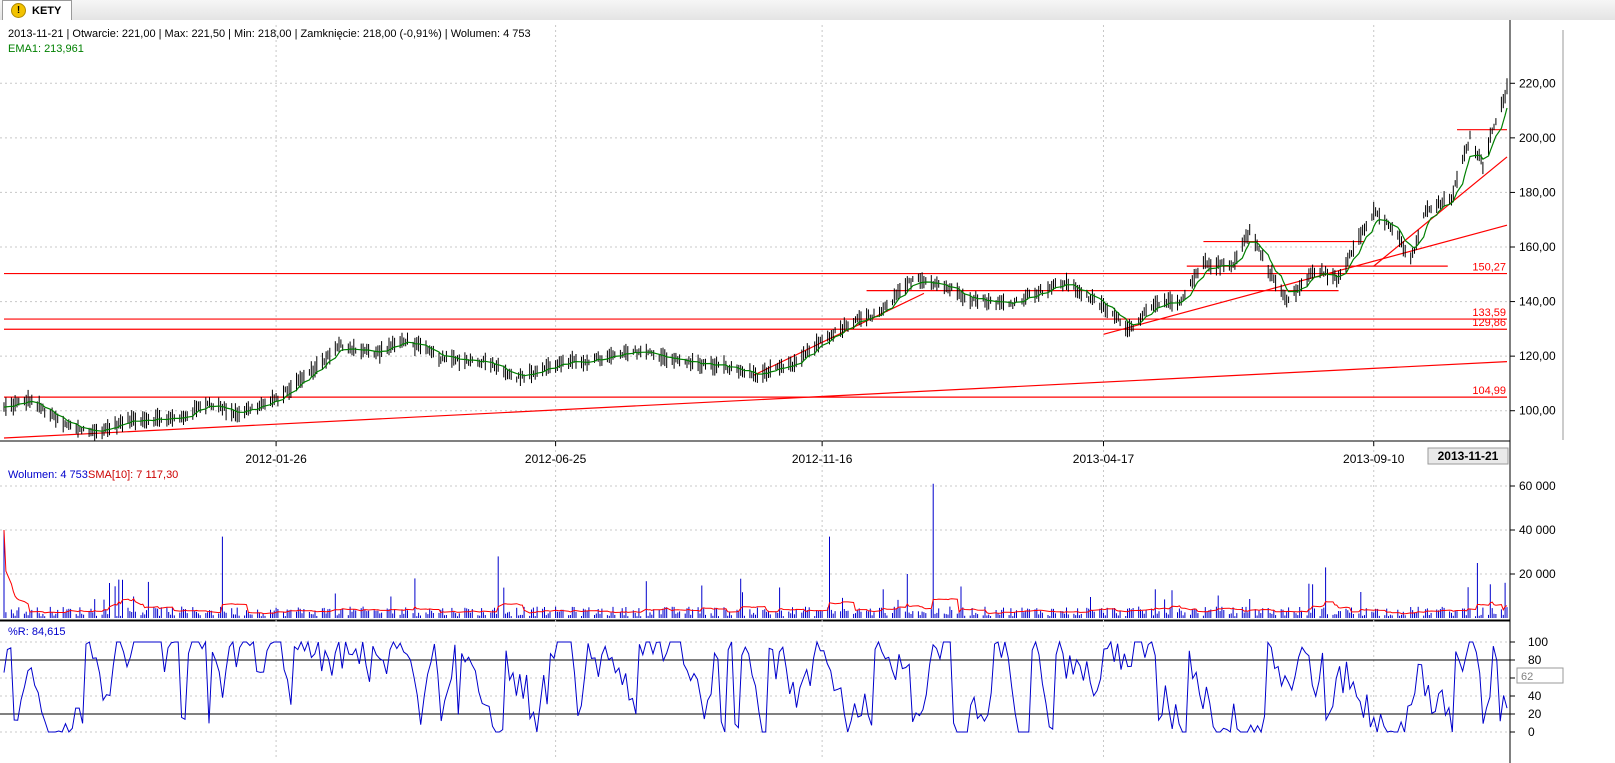 Image resolution: width=1615 pixels, height=763 pixels. What do you see at coordinates (1537, 83) in the screenshot?
I see `price-tick-label: 220,00` at bounding box center [1537, 83].